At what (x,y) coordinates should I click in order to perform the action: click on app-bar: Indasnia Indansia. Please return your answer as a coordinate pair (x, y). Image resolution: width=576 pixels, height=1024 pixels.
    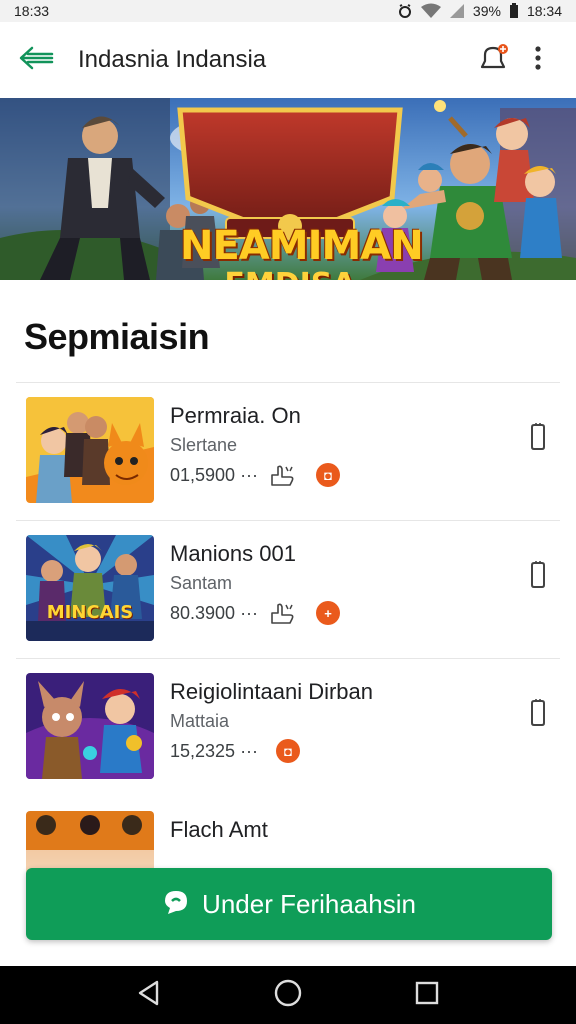
    Looking at the image, I should click on (288, 60).